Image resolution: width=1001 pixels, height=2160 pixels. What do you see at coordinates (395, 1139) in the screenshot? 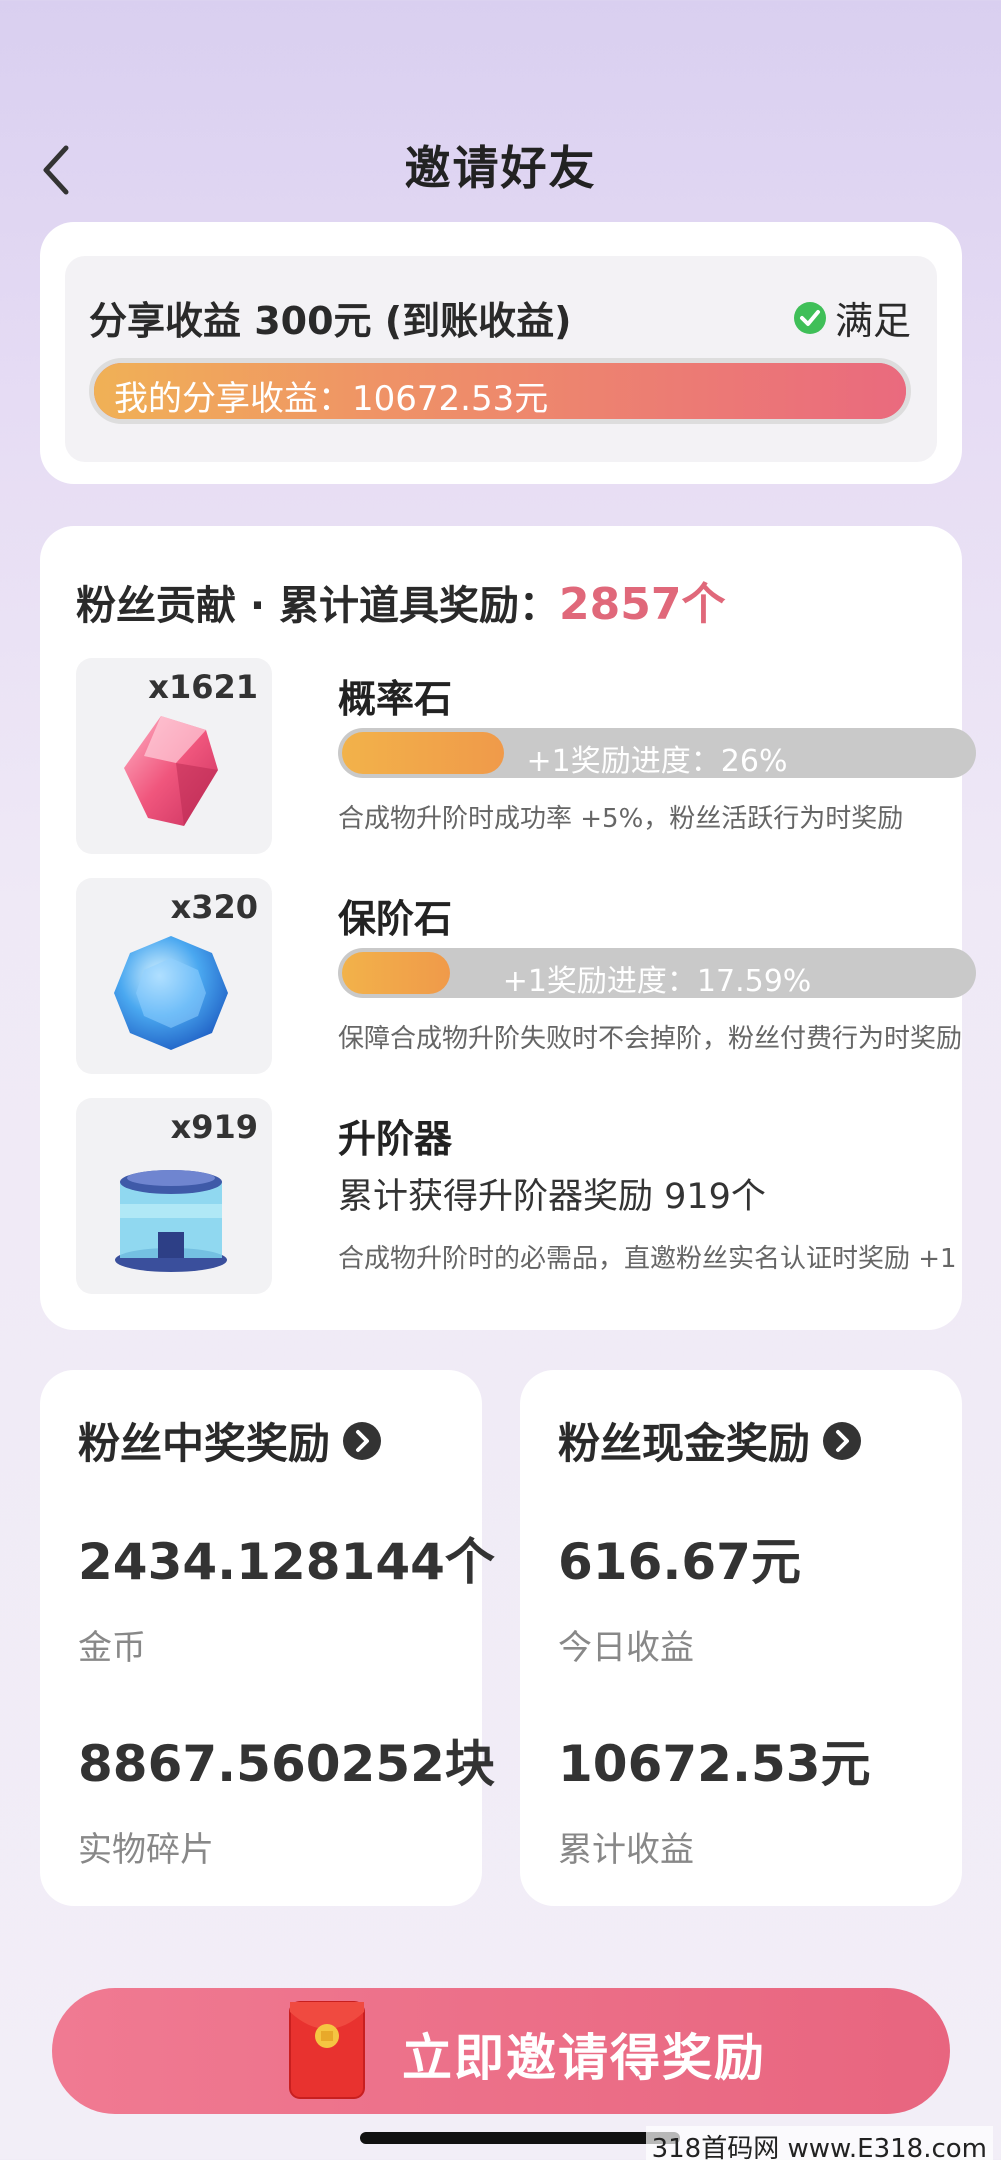
I see `item-name: 升阶器` at bounding box center [395, 1139].